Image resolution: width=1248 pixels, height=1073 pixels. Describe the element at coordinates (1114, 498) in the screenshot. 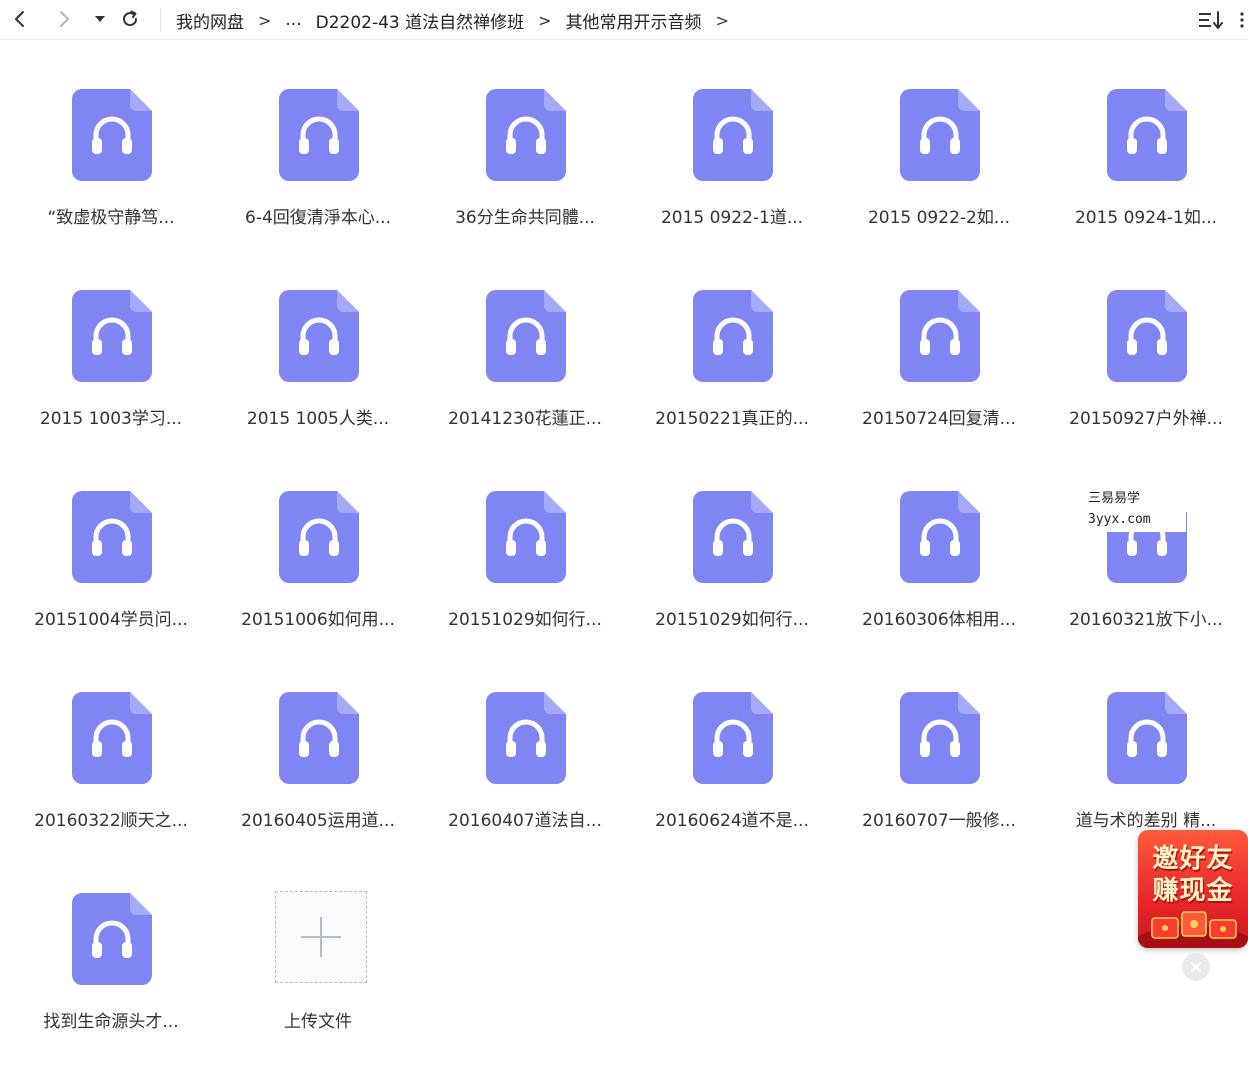

I see `watermark-text: 三易易学` at that location.